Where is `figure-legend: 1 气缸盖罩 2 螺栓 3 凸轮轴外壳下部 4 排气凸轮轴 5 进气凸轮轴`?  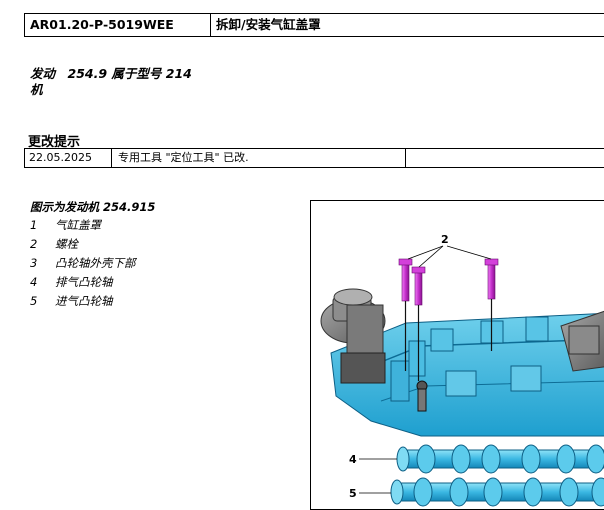
figure-legend: 1 气缸盖罩 2 螺栓 3 凸轮轴外壳下部 4 排气凸轮轴 5 进气凸轮轴 is located at coordinates (83, 263).